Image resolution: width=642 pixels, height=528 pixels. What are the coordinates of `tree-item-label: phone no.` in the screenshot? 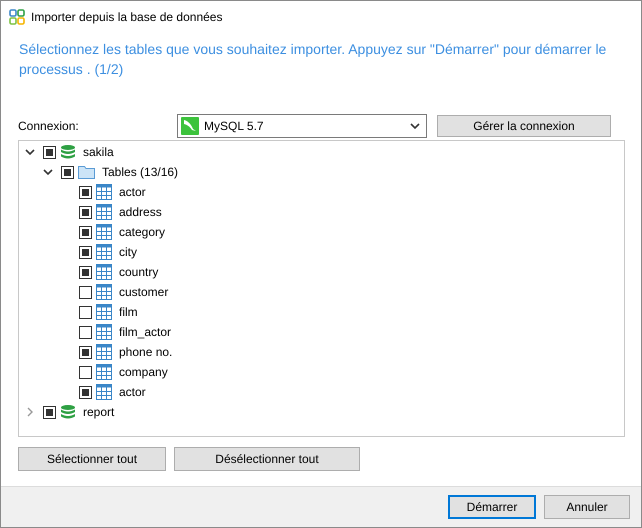 It's located at (145, 352).